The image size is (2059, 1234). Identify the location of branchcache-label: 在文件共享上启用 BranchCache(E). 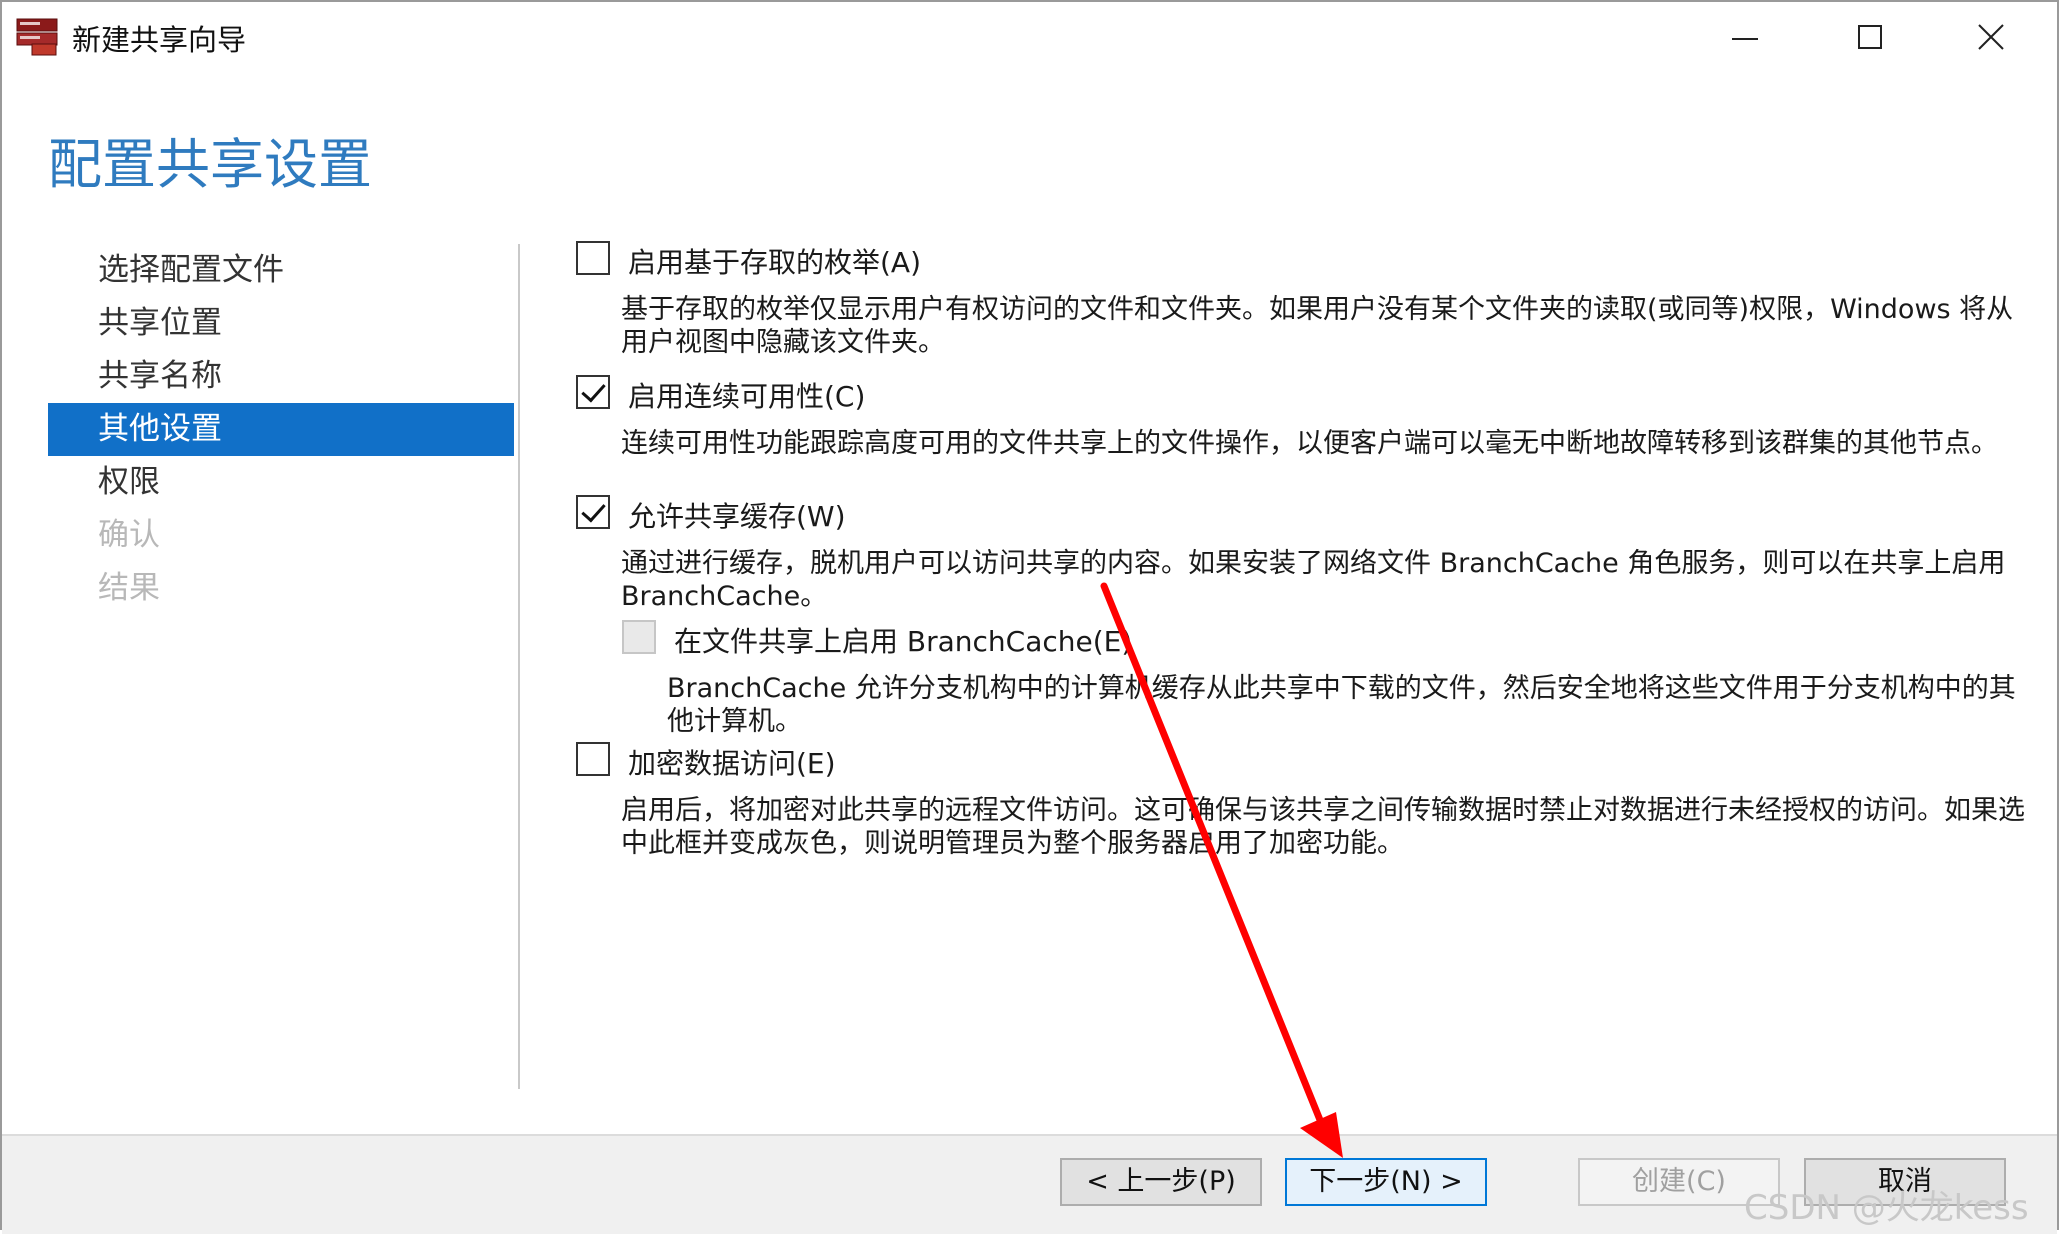
(903, 641).